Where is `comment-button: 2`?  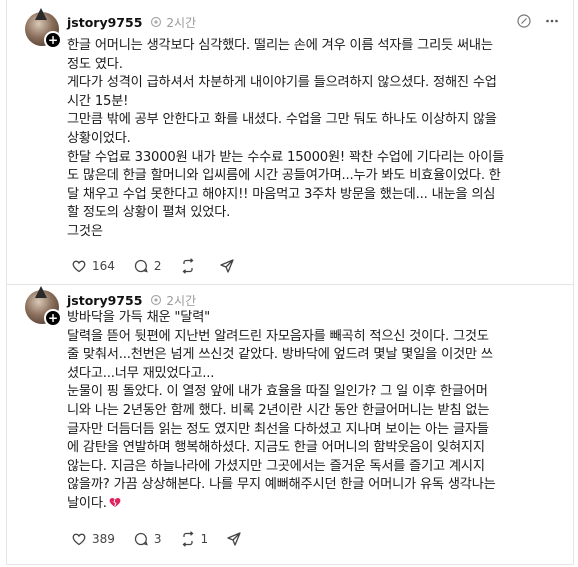
comment-button: 2 is located at coordinates (147, 266).